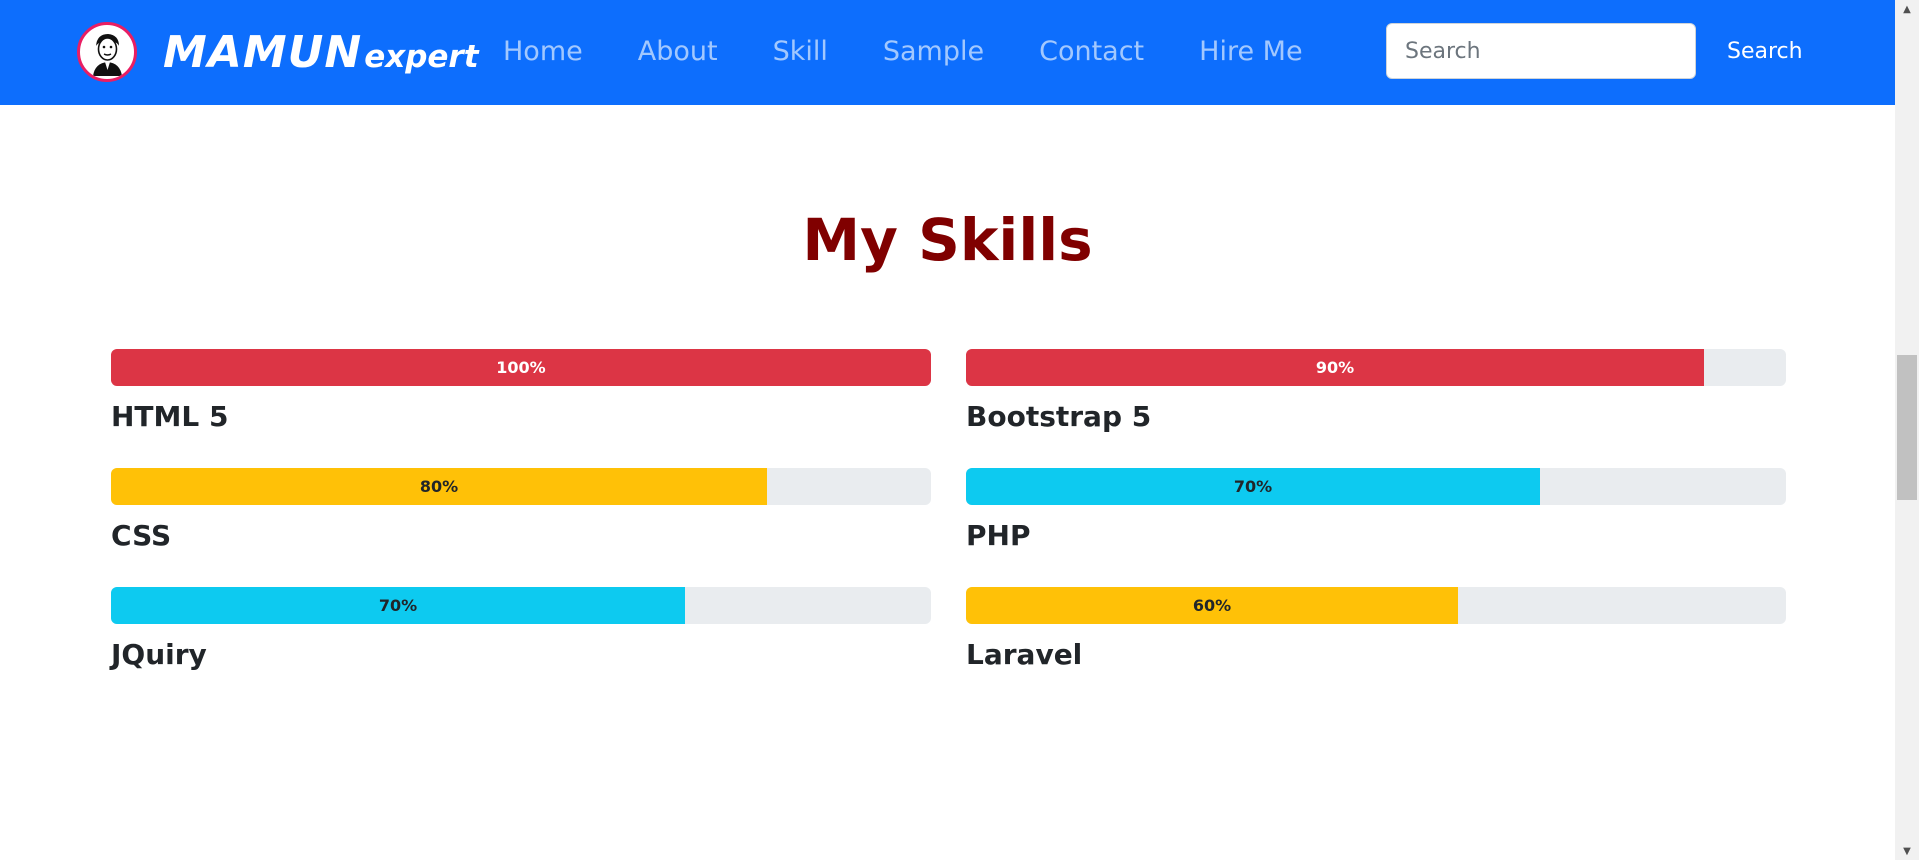  What do you see at coordinates (1212, 605) in the screenshot?
I see `progress-bar: 60%` at bounding box center [1212, 605].